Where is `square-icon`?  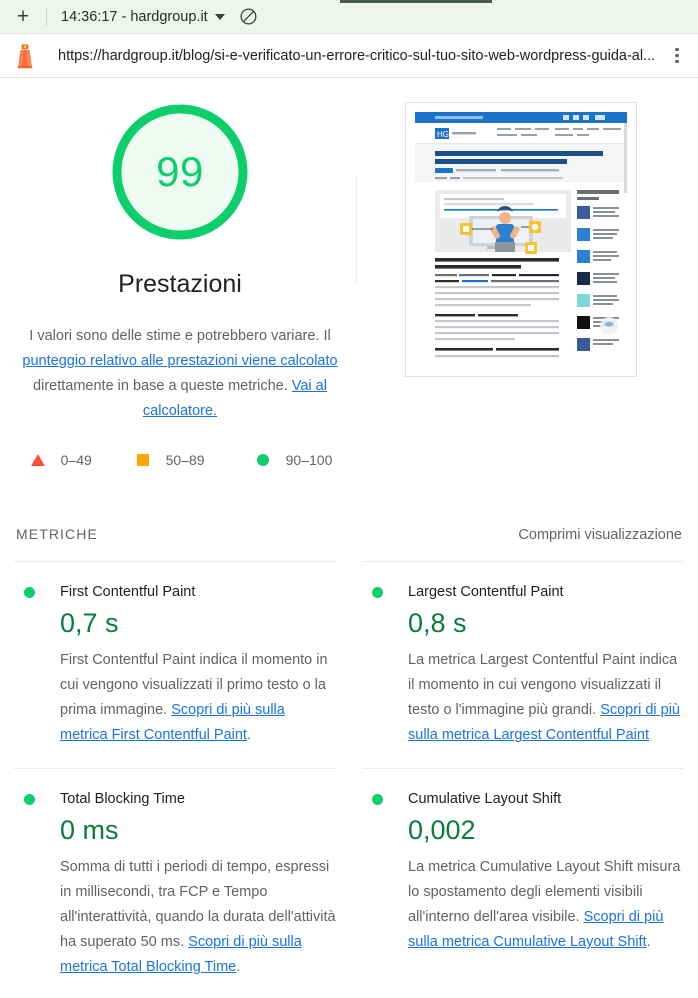
square-icon is located at coordinates (142, 460).